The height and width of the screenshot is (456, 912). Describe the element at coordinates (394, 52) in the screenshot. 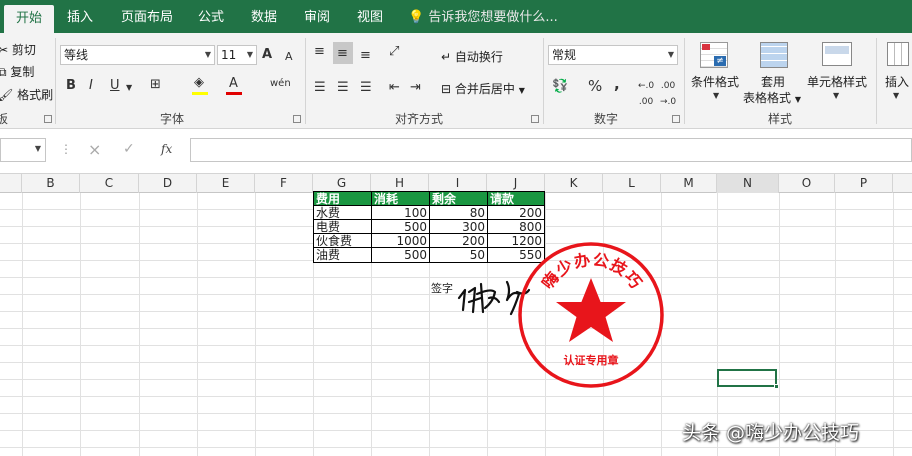

I see `orientation-icon: ⤢` at that location.